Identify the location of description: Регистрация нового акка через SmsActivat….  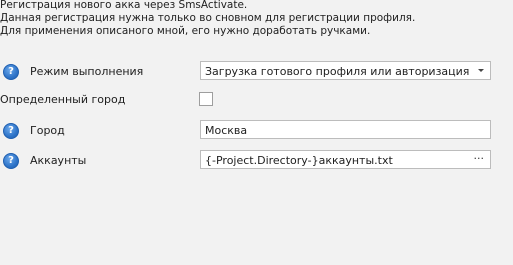
(207, 19).